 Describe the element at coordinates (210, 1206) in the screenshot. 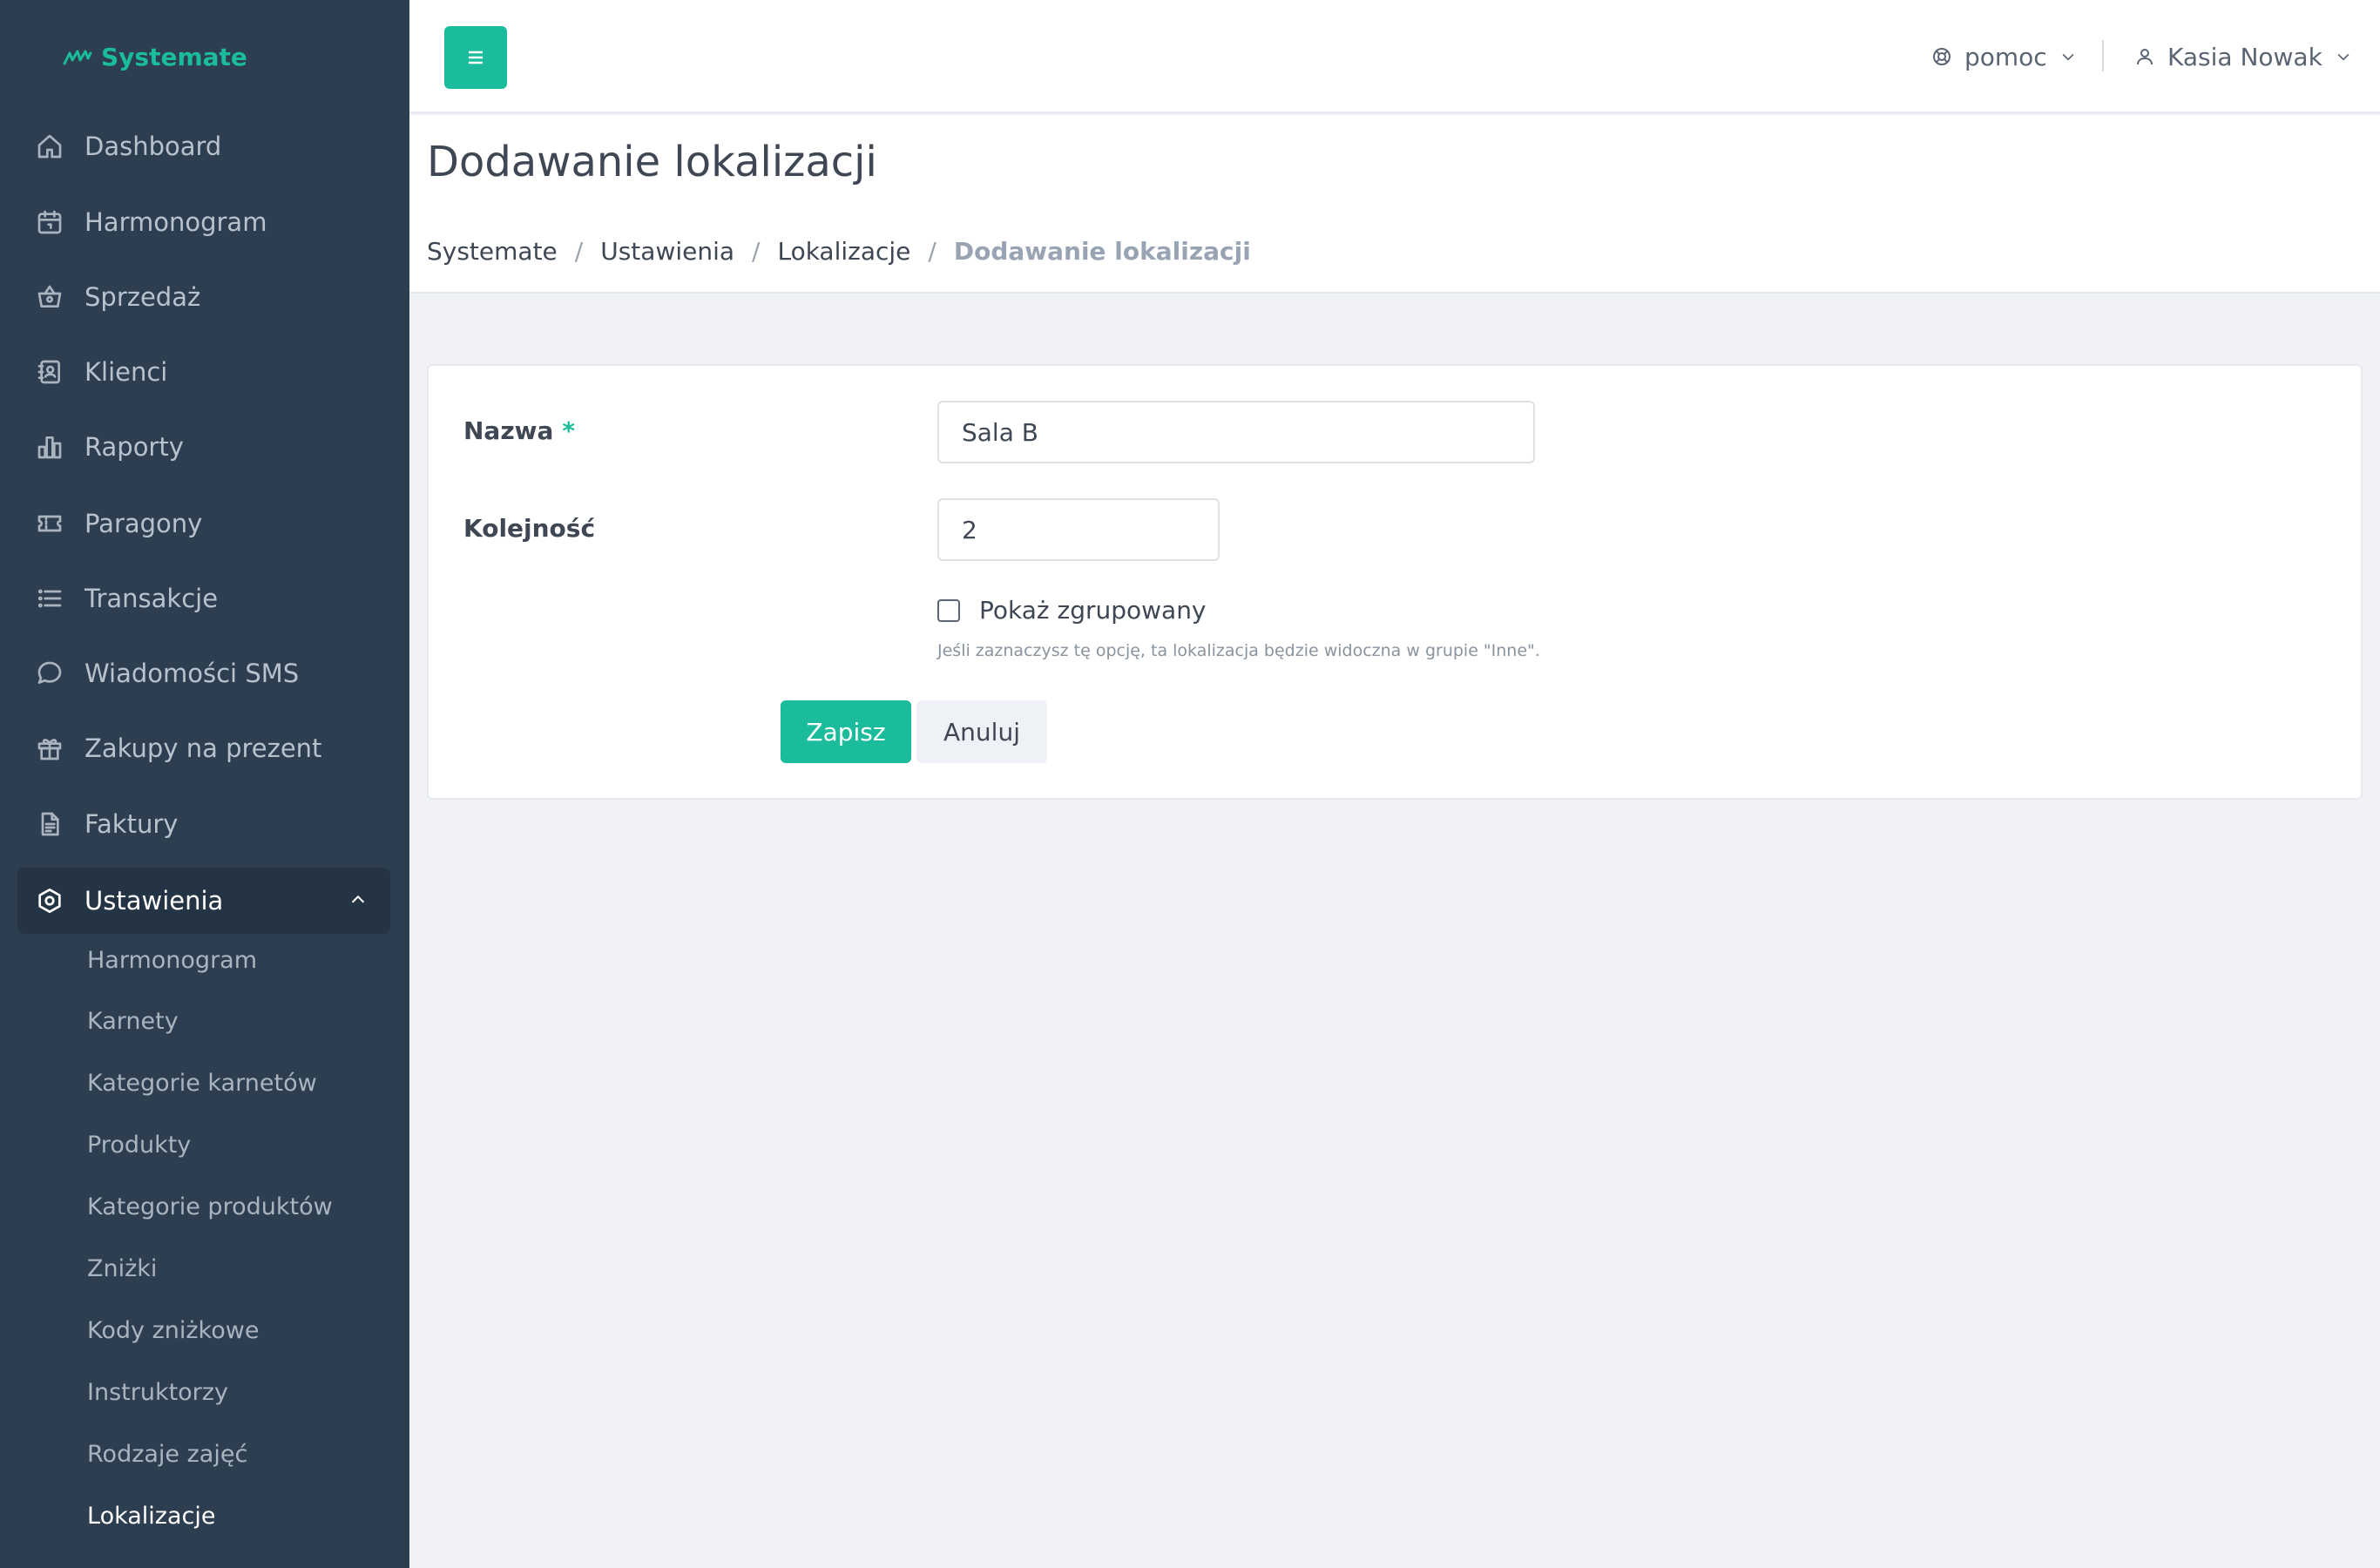

I see `sidebar-subitem-kategorie-produktow: Kategorie produktów` at that location.